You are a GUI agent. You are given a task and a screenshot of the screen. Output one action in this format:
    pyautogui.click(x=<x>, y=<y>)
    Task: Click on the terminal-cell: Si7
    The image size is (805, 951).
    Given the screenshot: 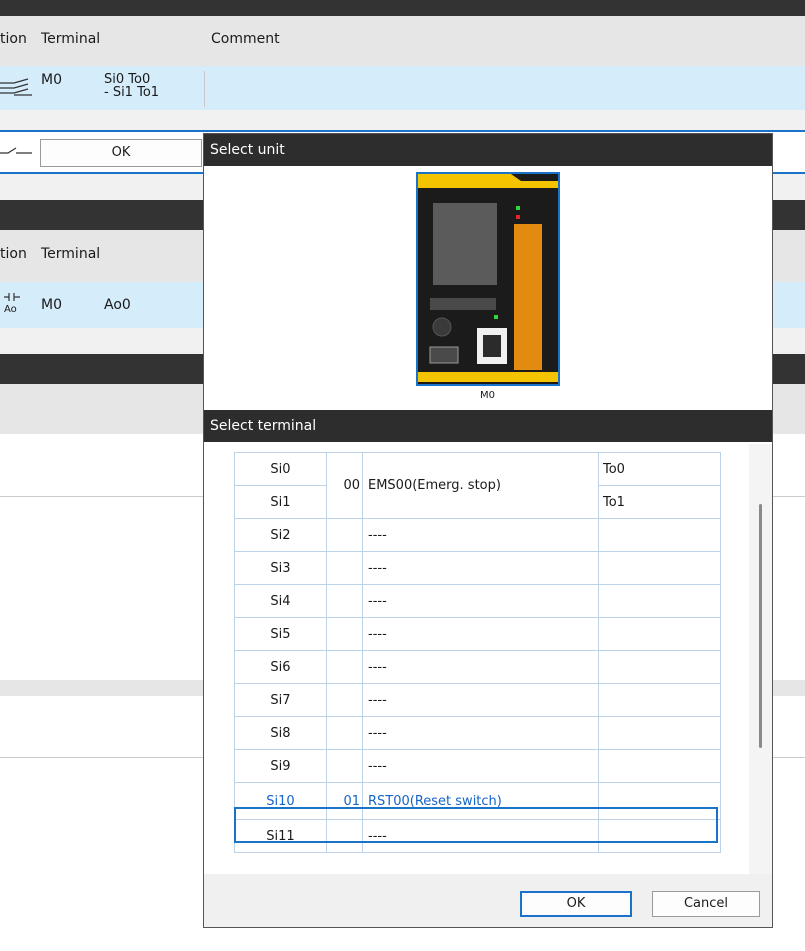 What is the action you would take?
    pyautogui.click(x=280, y=700)
    